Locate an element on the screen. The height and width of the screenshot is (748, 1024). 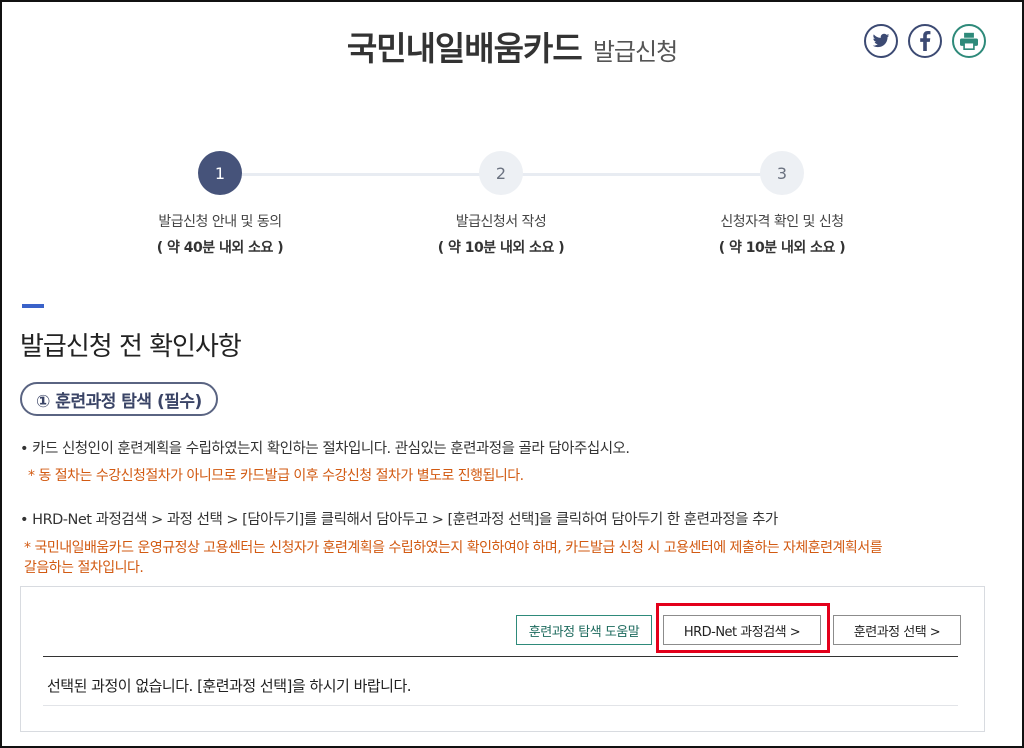
step-label: 발급신청 안내 및 동의 is located at coordinates (220, 222).